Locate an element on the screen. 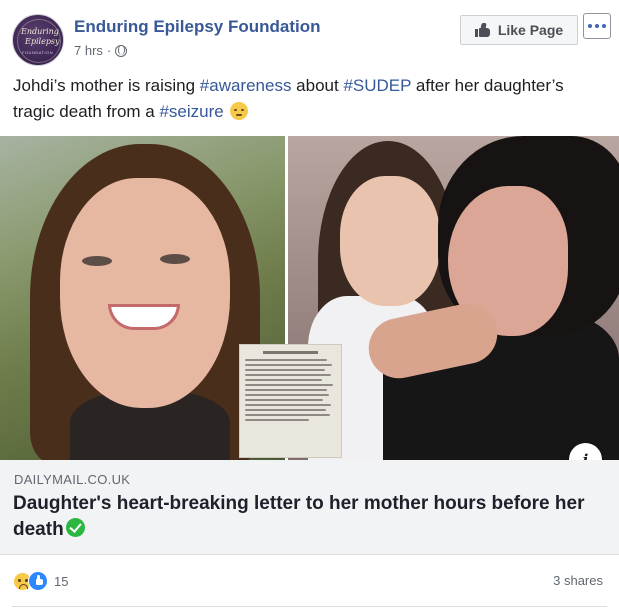 The width and height of the screenshot is (619, 611). verified-check-icon is located at coordinates (75, 527).